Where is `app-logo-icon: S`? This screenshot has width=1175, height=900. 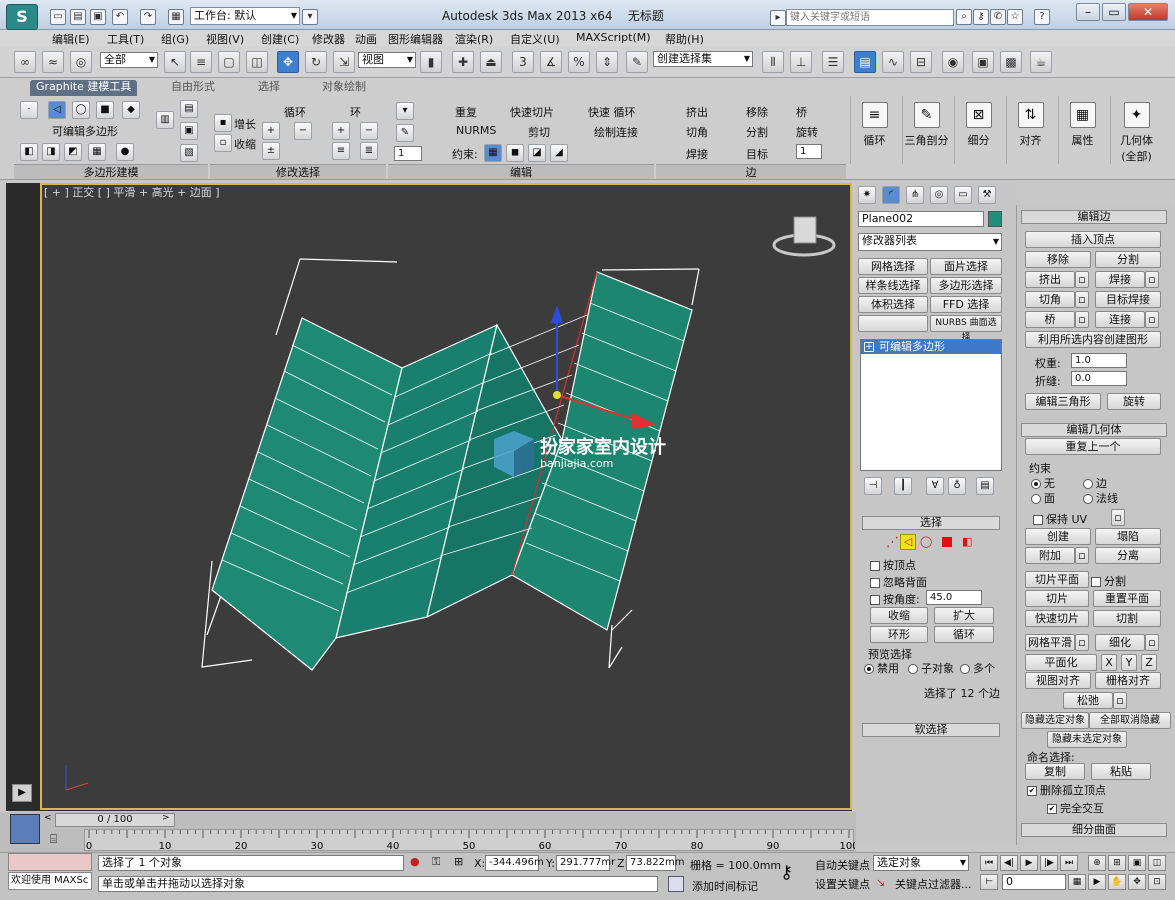 app-logo-icon: S is located at coordinates (22, 17).